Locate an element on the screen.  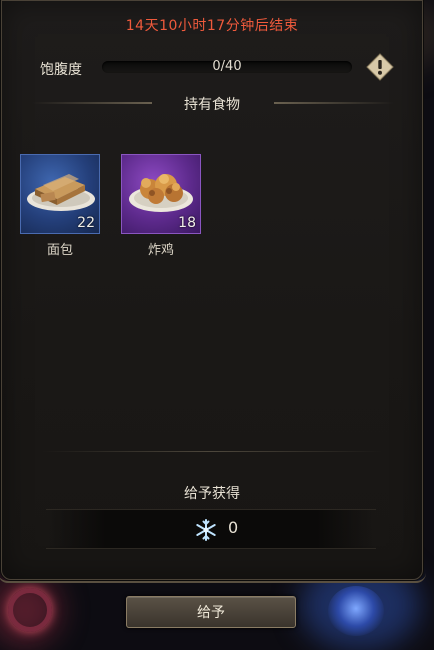
reward-value: 0 is located at coordinates (233, 527).